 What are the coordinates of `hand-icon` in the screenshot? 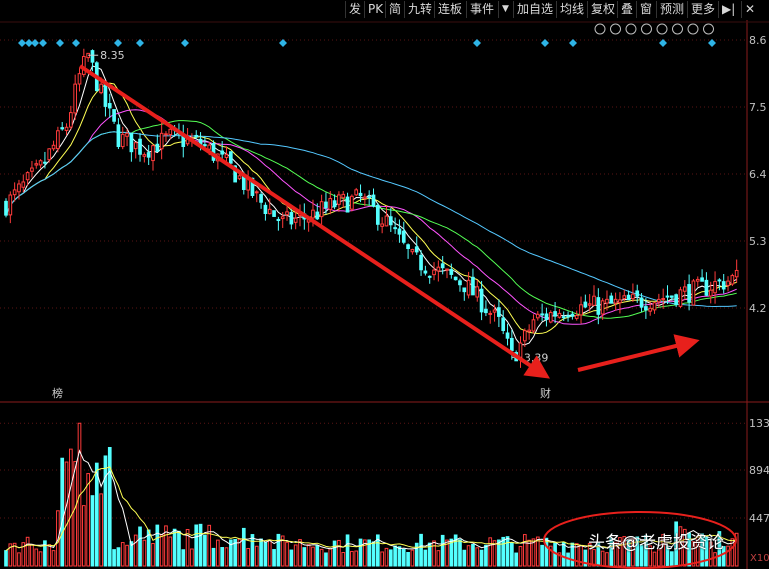 It's located at (615, 29).